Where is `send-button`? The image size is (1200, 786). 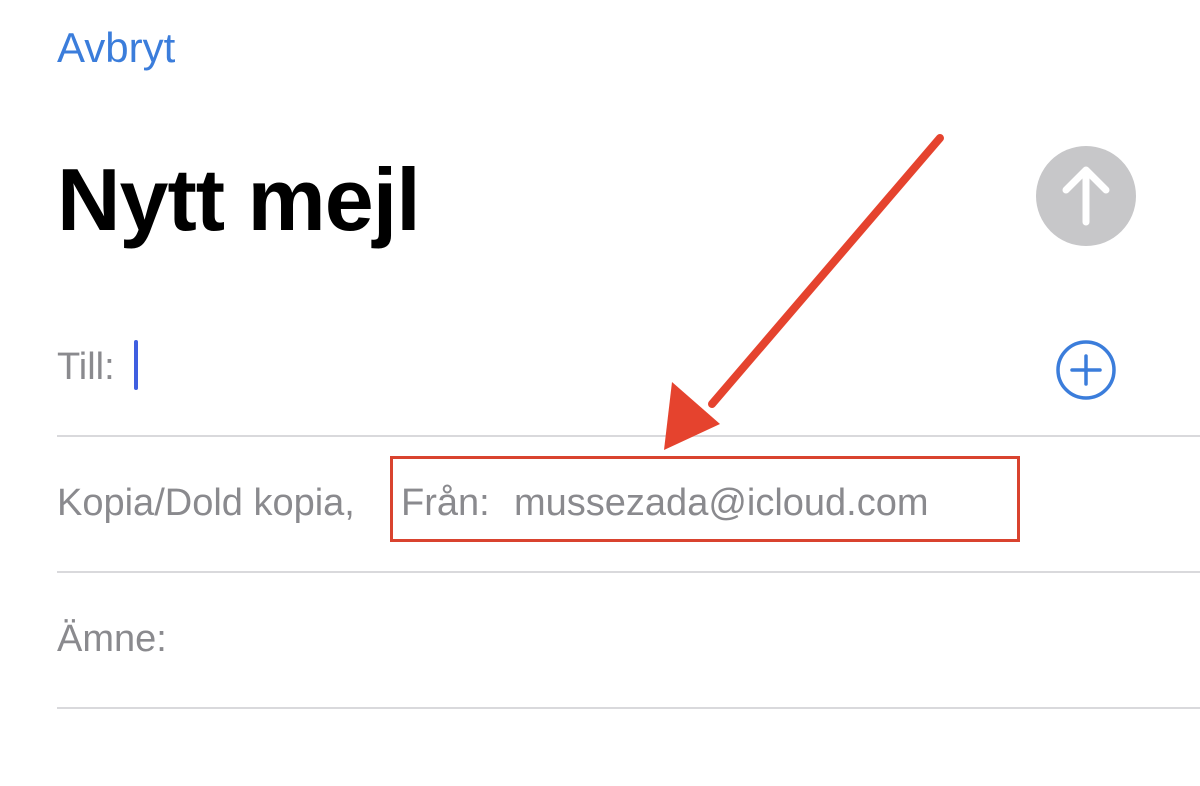
send-button is located at coordinates (1086, 196).